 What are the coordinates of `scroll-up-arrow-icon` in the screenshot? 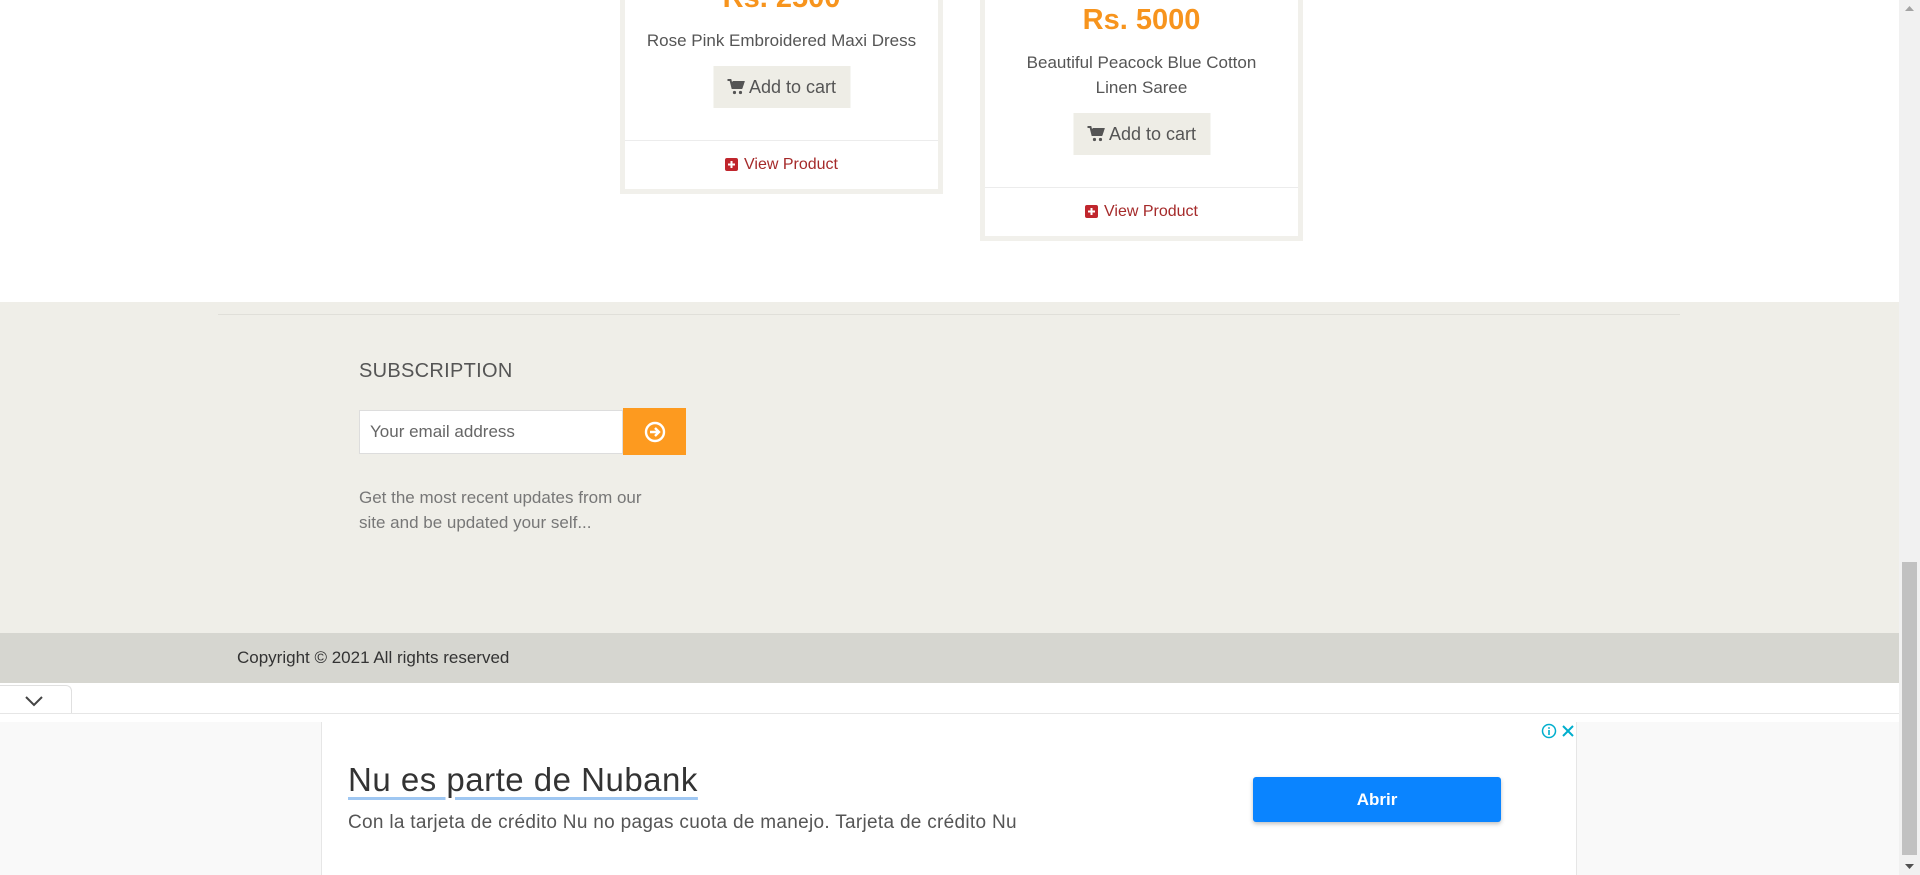 It's located at (1909, 8).